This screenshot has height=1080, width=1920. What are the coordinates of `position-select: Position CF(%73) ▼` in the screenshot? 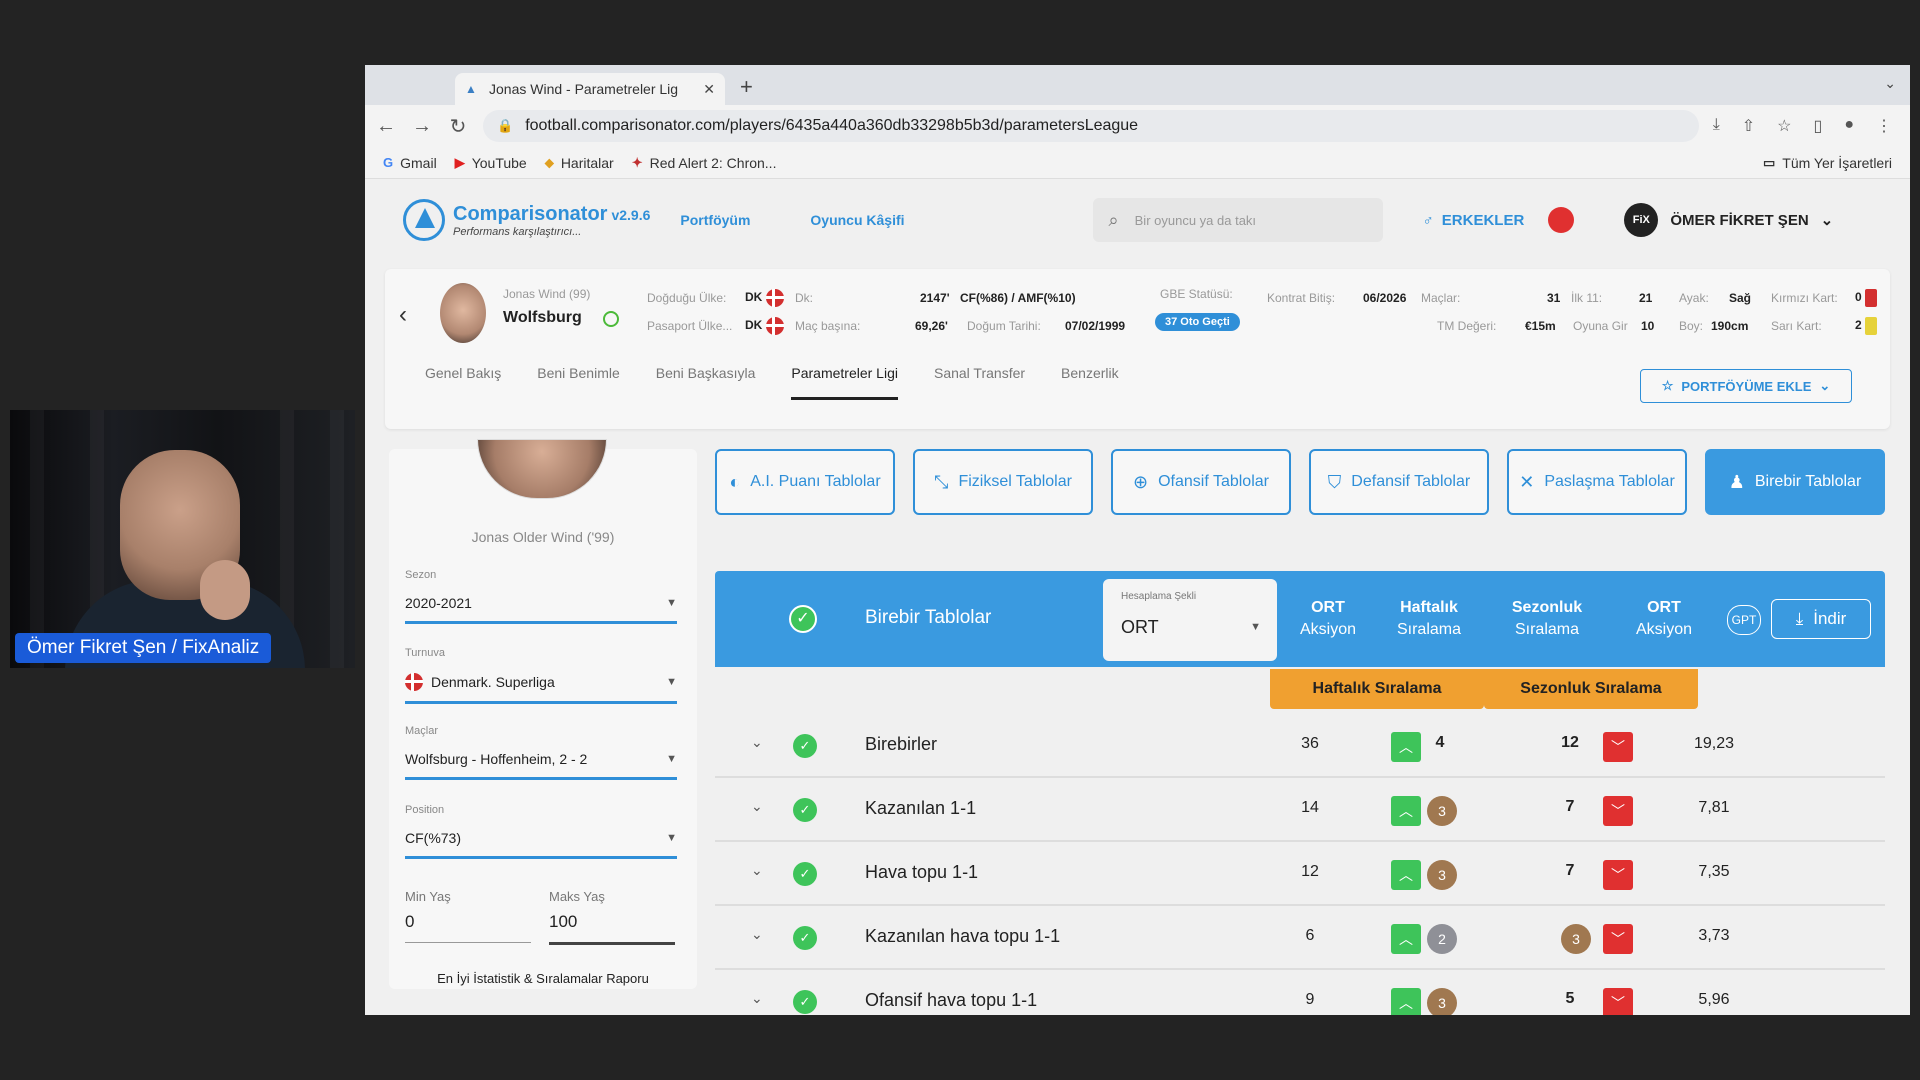 It's located at (541, 831).